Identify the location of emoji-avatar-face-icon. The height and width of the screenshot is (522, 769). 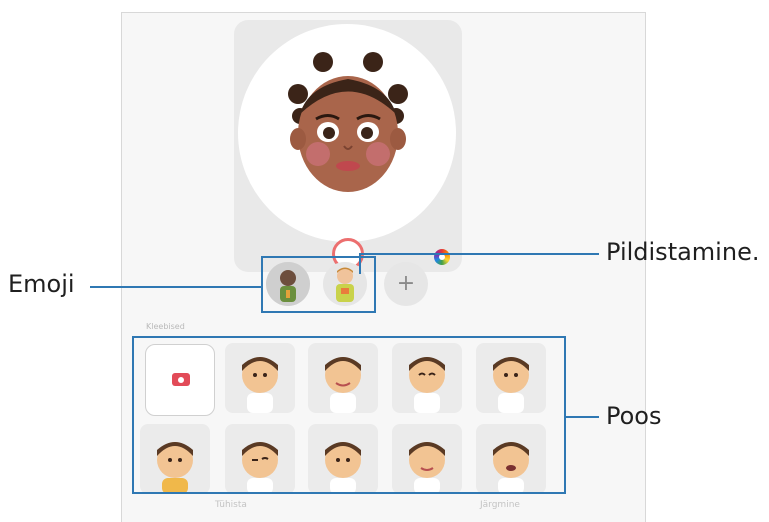
(348, 122).